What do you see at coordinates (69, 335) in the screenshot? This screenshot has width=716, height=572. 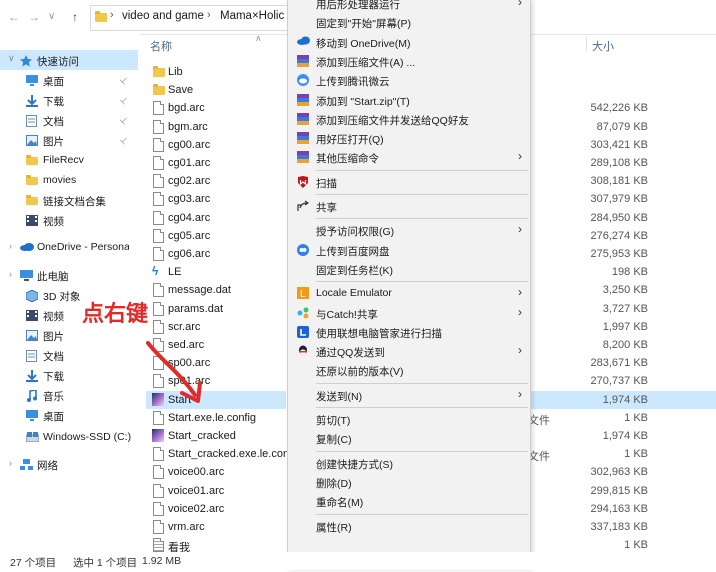 I see `sidebar-item: 图片` at bounding box center [69, 335].